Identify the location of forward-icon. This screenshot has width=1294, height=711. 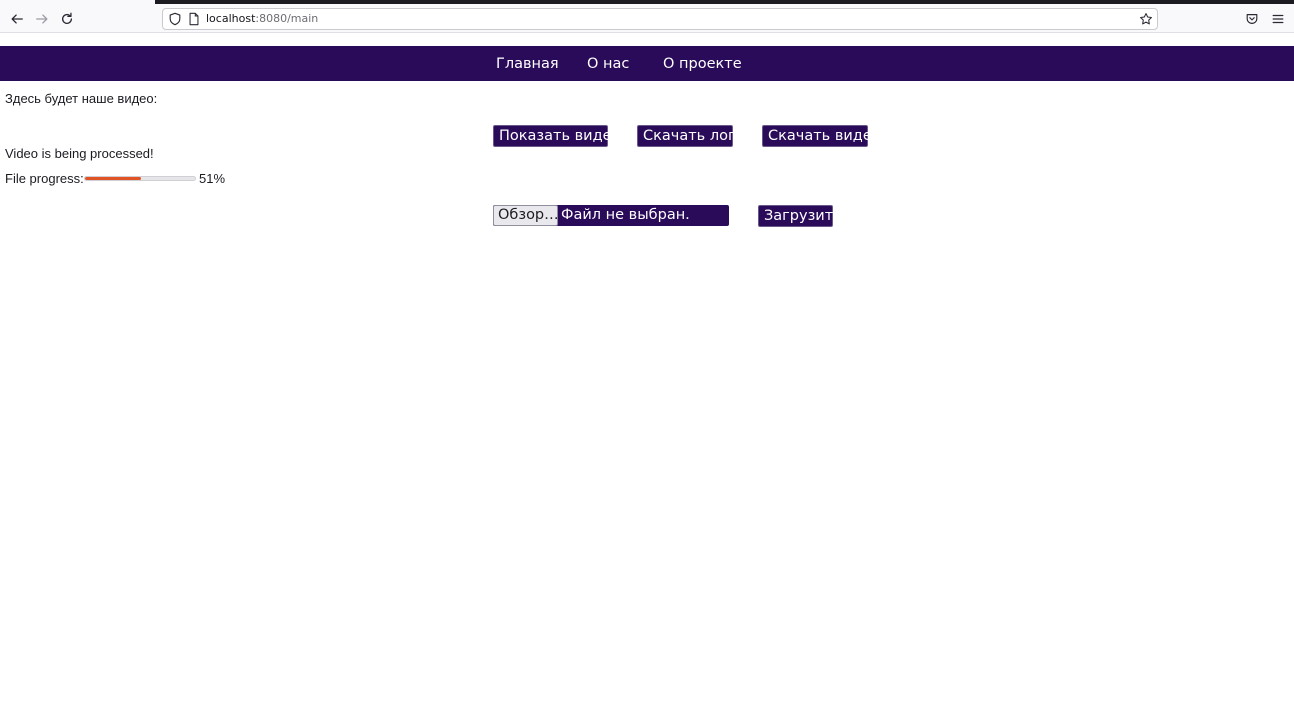
(42, 19).